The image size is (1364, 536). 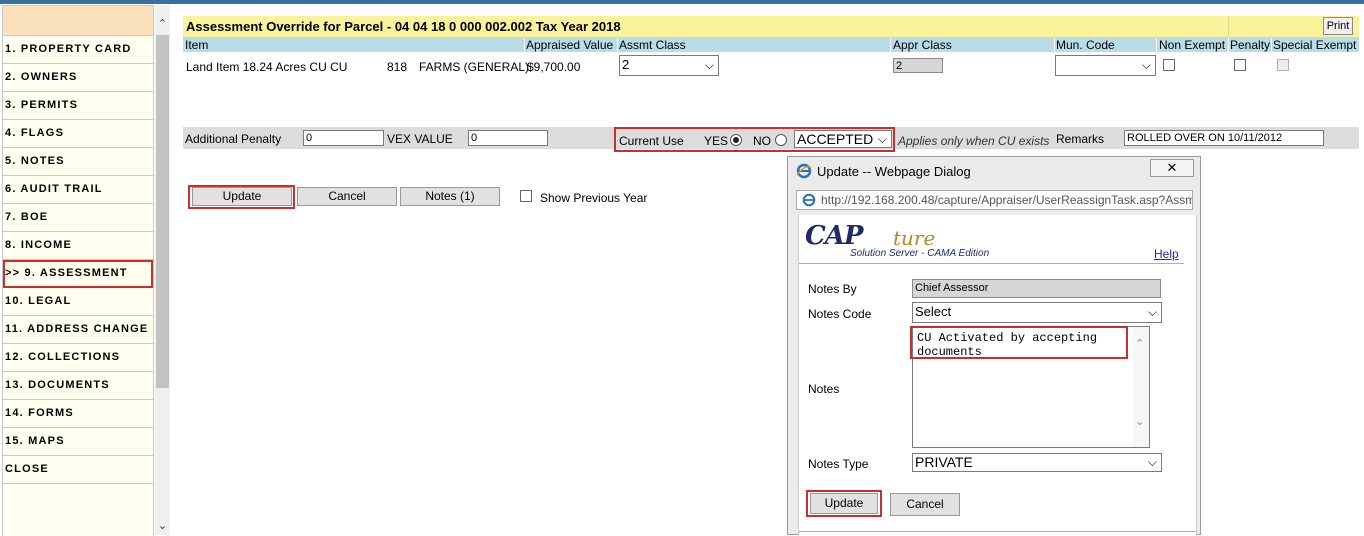 I want to click on remarks-input: ROLLED OVER ON 10/11/2012, so click(x=1224, y=138).